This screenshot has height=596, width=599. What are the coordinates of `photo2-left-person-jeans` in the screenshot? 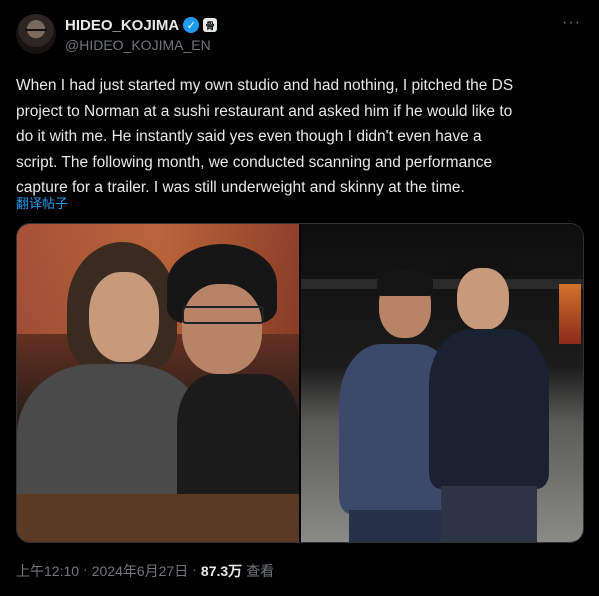 It's located at (397, 526).